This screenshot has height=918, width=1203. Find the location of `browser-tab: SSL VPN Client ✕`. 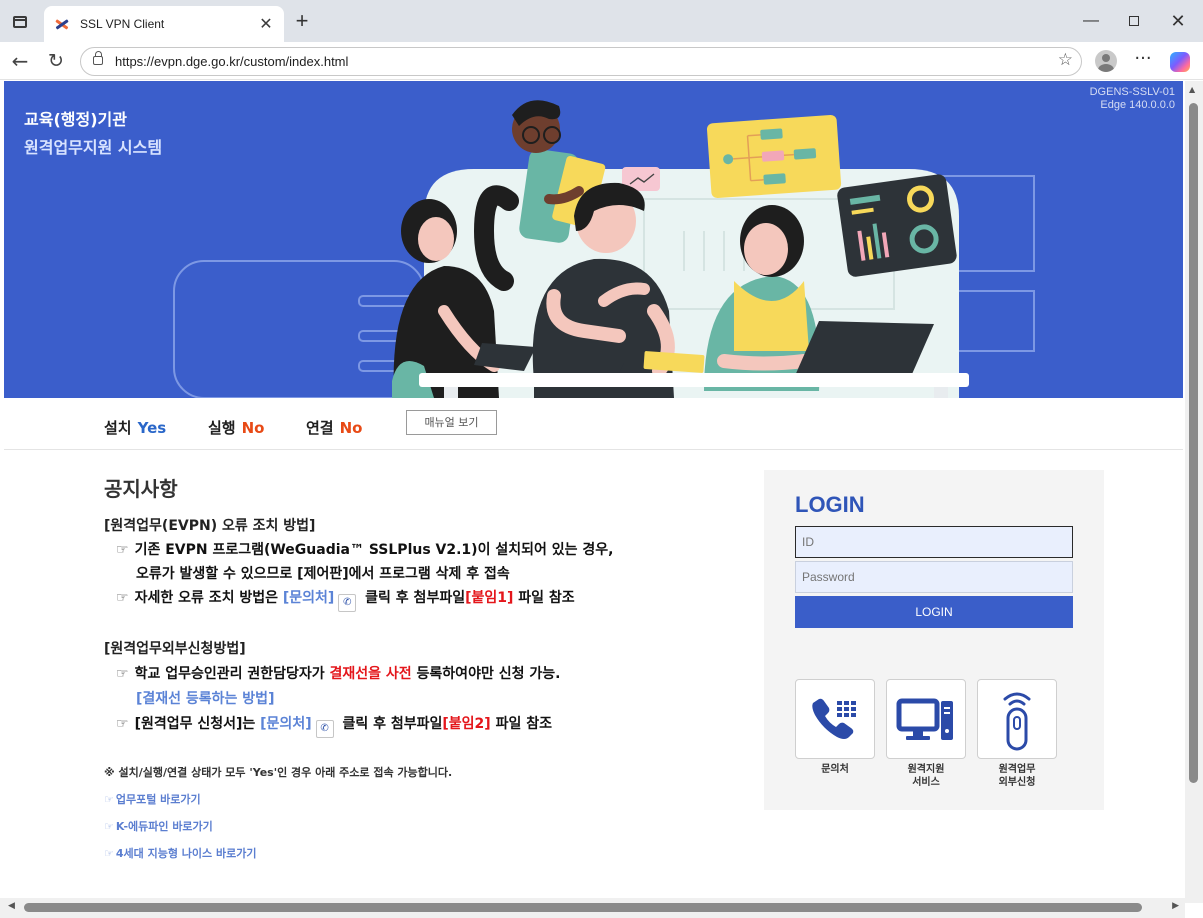

browser-tab: SSL VPN Client ✕ is located at coordinates (164, 24).